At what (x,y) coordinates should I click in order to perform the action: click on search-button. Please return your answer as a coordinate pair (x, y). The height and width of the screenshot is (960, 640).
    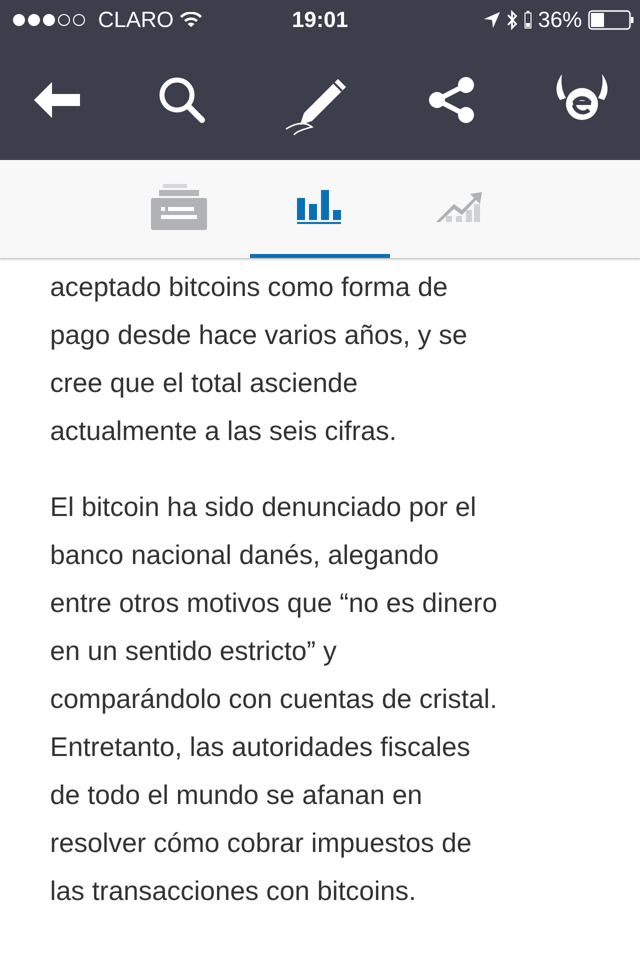
    Looking at the image, I should click on (182, 100).